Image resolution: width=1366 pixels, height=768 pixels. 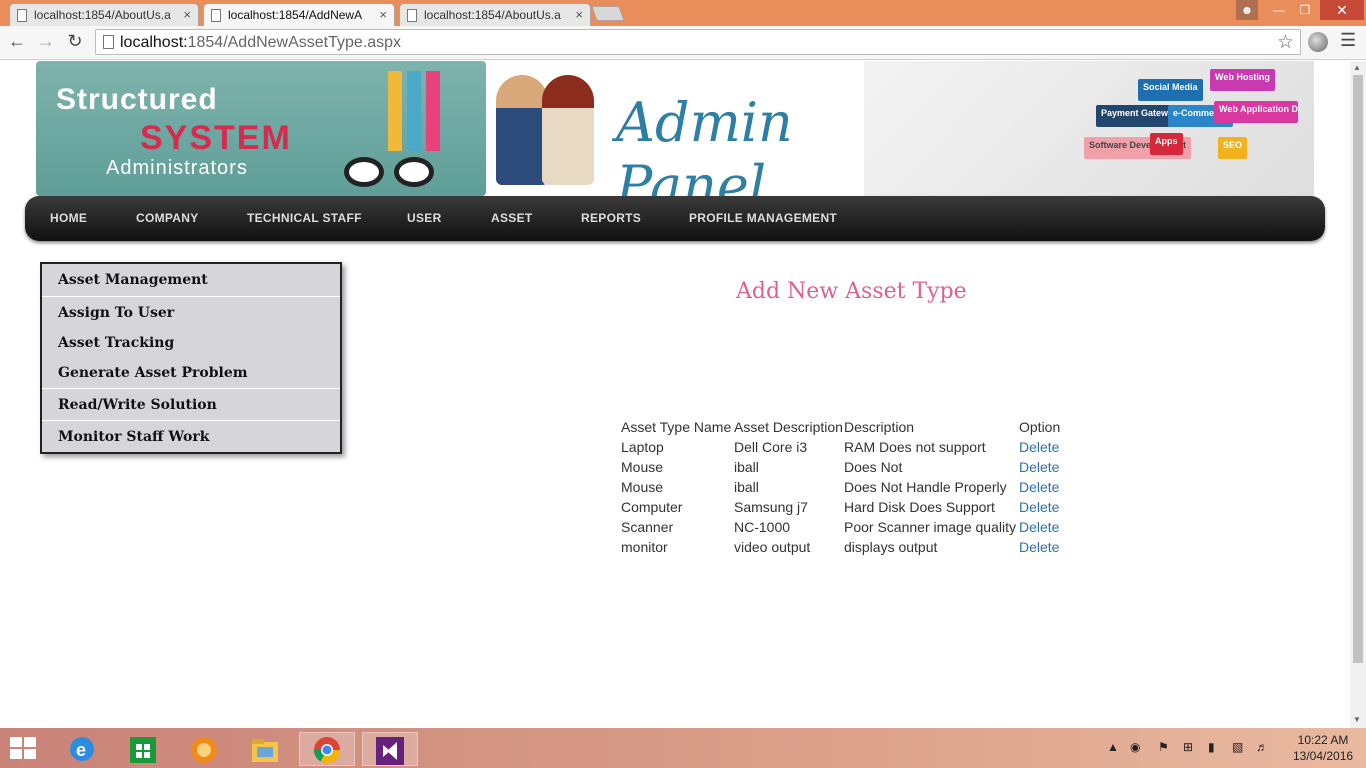 I want to click on sidemenu-assign-to-user: Assign To User, so click(x=116, y=313).